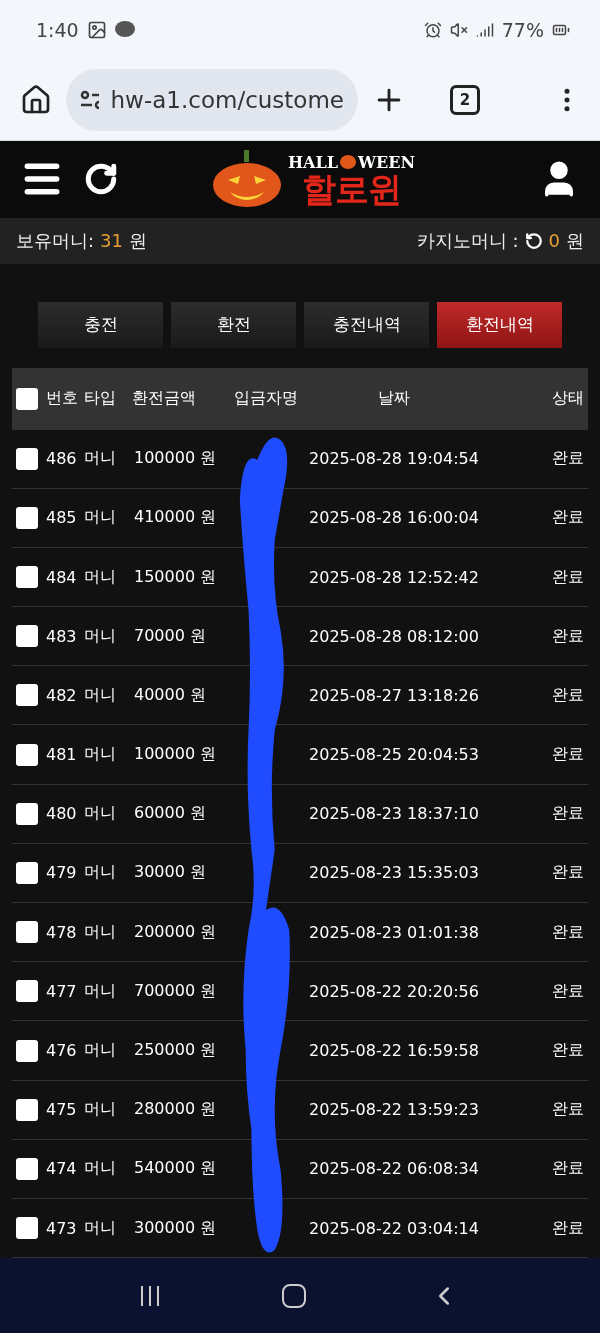  What do you see at coordinates (100, 399) in the screenshot?
I see `column-header: 타입` at bounding box center [100, 399].